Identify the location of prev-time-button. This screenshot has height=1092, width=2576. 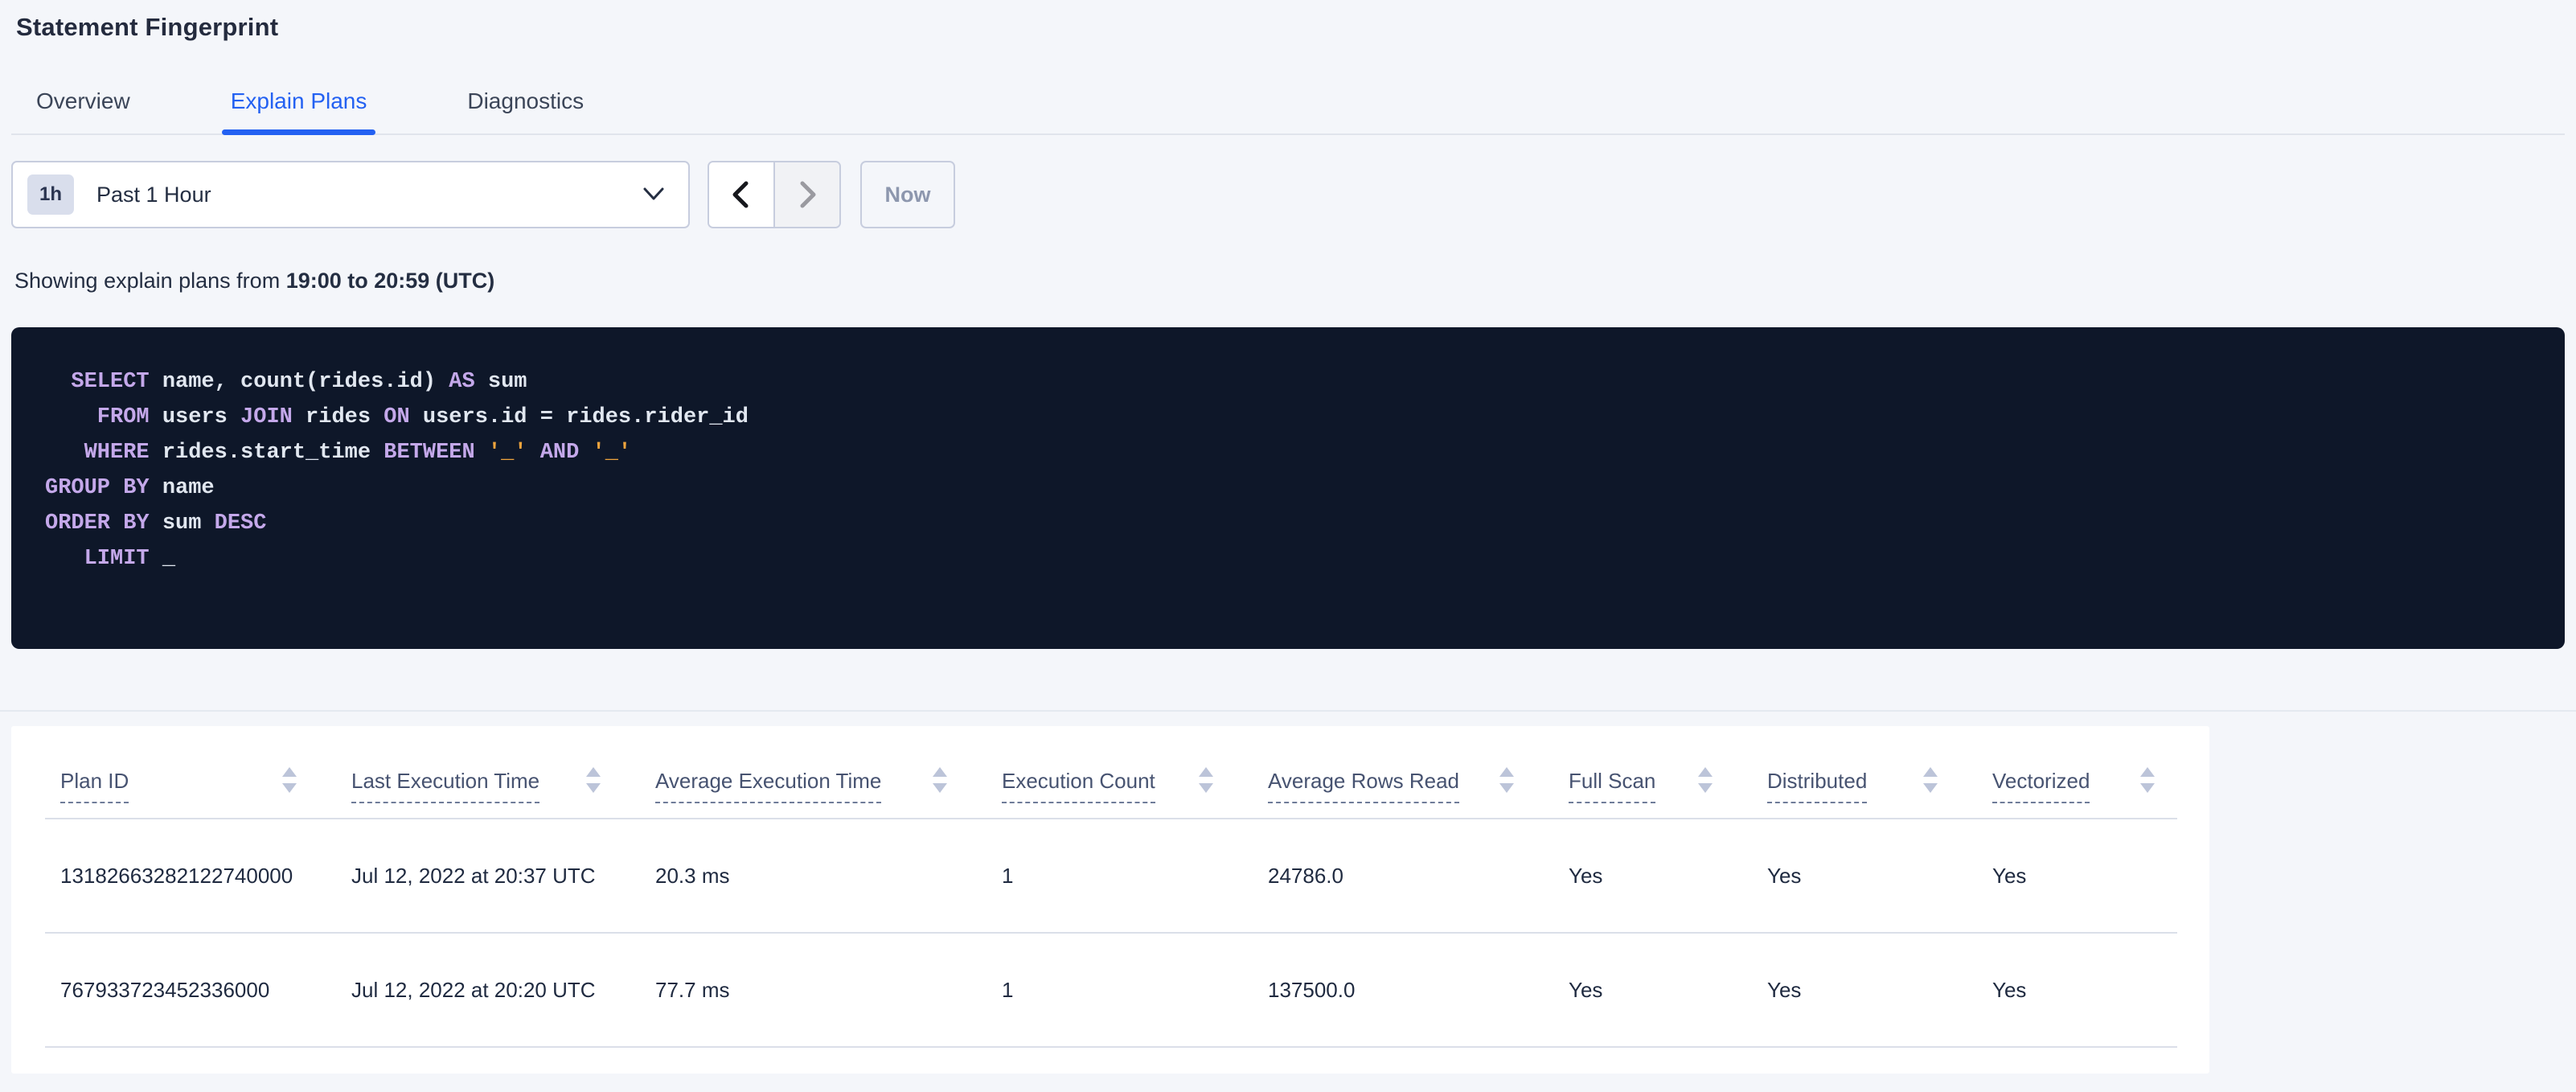
(742, 195).